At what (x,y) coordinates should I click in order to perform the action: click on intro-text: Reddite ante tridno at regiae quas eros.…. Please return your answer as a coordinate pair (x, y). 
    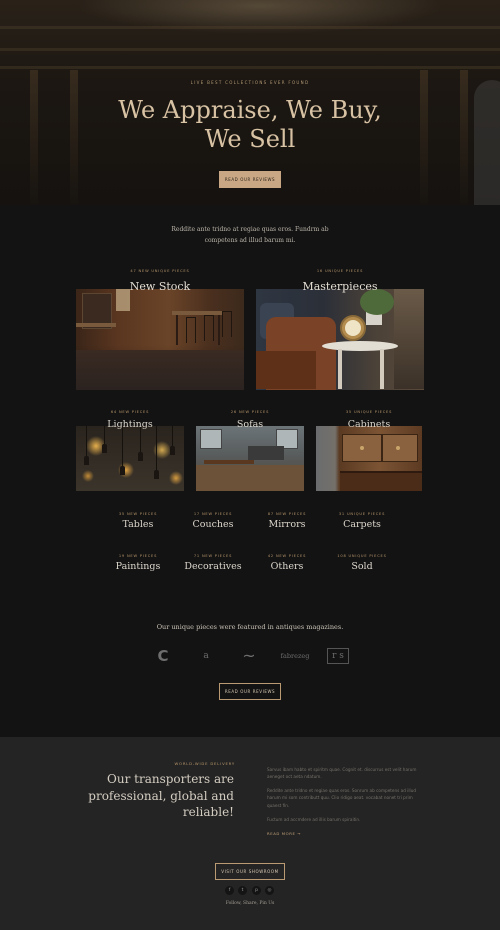
    Looking at the image, I should click on (250, 235).